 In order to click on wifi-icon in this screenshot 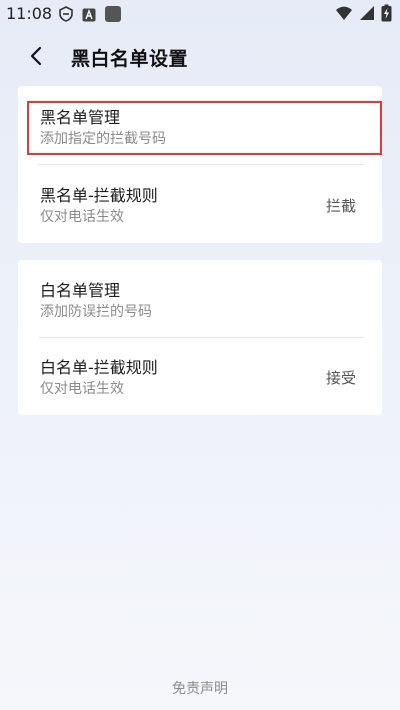, I will do `click(344, 15)`.